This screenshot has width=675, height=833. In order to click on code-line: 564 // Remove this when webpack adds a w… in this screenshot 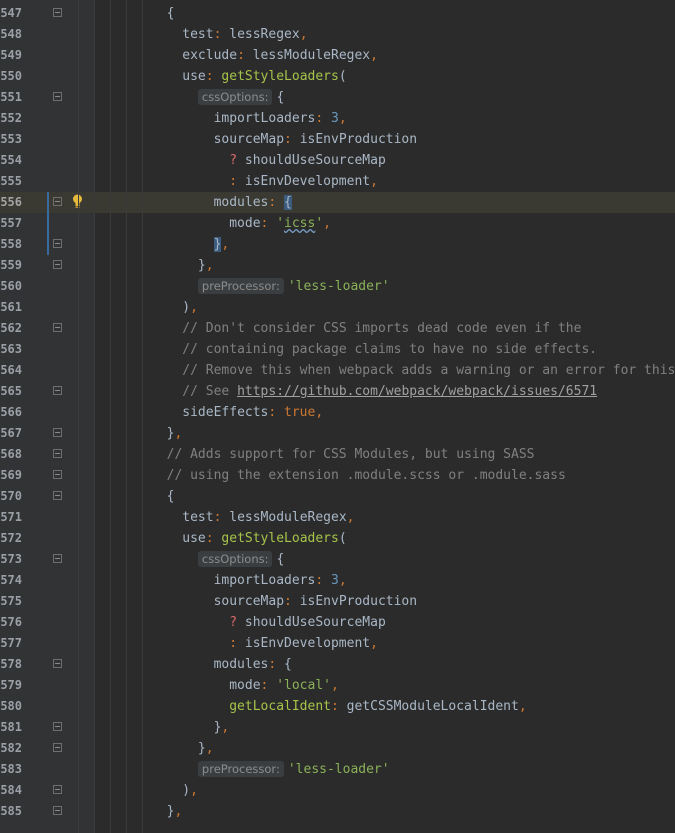, I will do `click(337, 370)`.